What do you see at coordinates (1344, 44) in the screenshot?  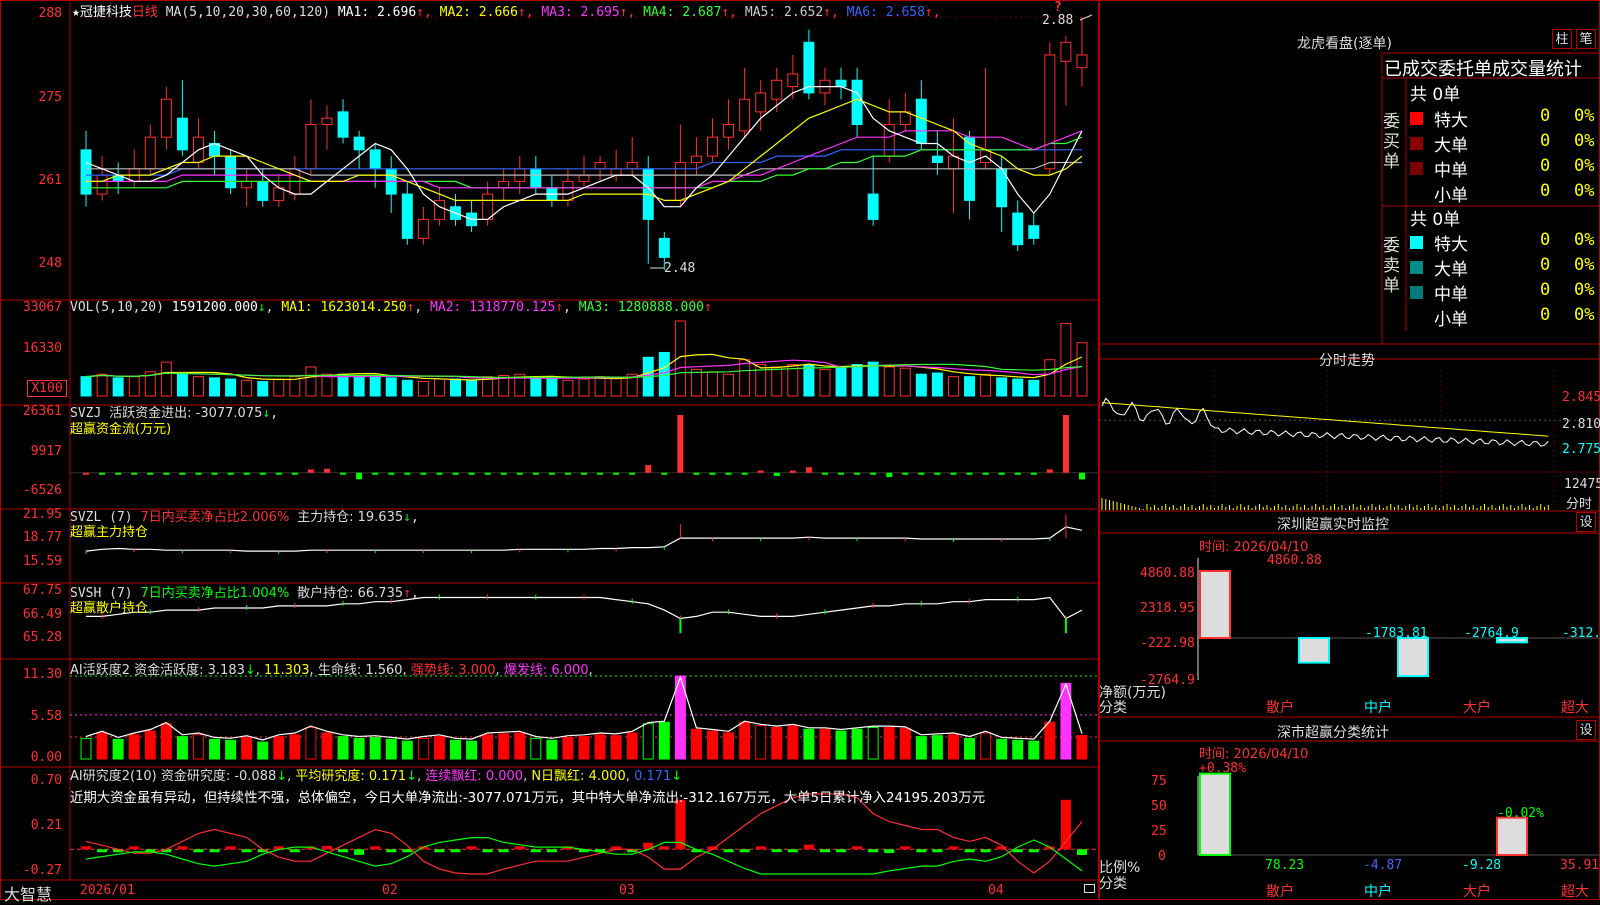 I see `lhb-title: 龙虎看盘(逐单)` at bounding box center [1344, 44].